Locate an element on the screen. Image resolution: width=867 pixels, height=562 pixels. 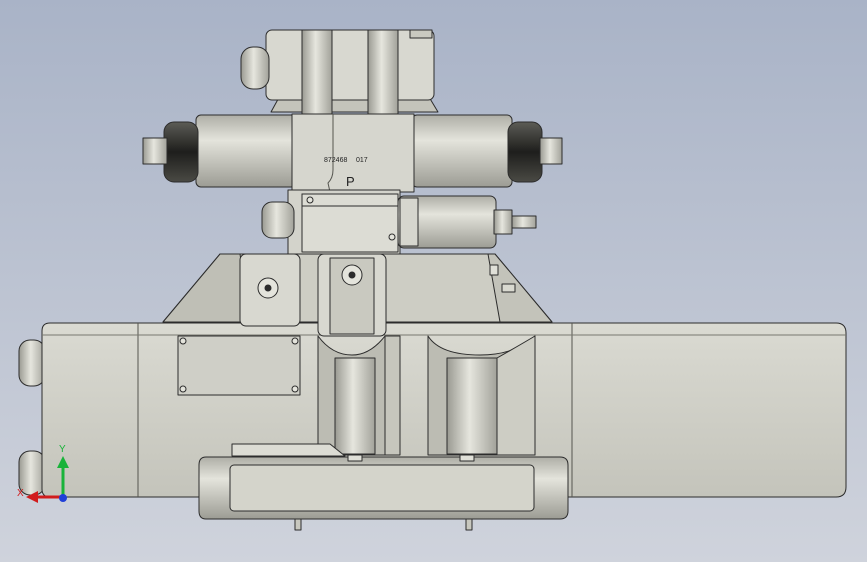
port-label: P is located at coordinates (350, 181).